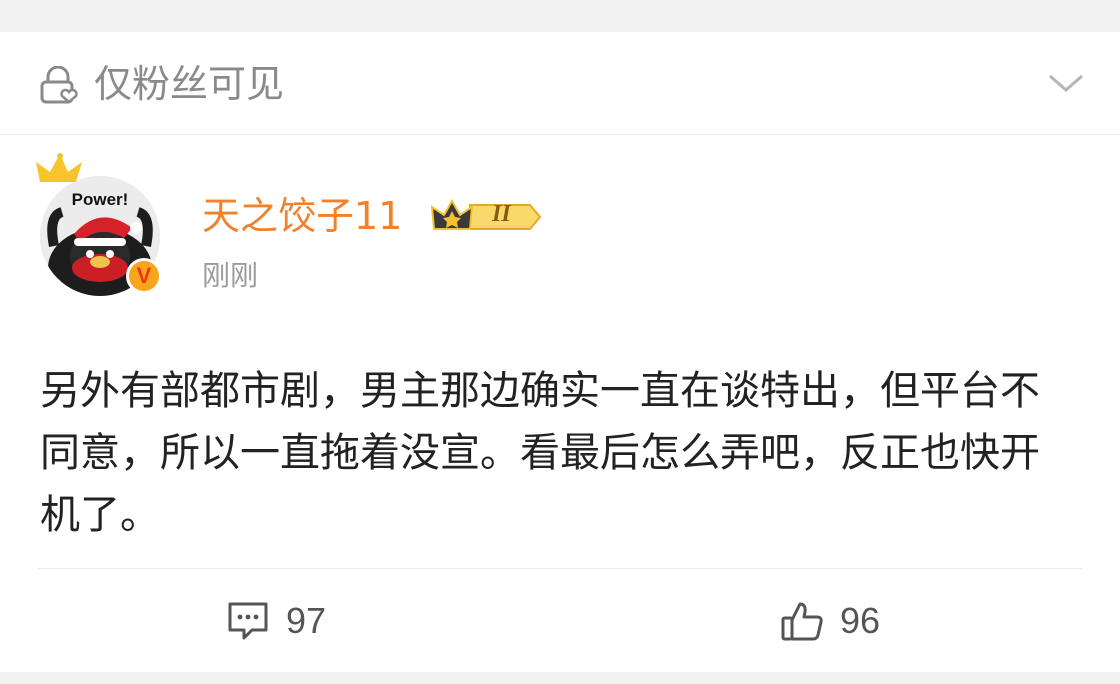 This screenshot has height=684, width=1120. I want to click on chevron-down-icon, so click(1066, 83).